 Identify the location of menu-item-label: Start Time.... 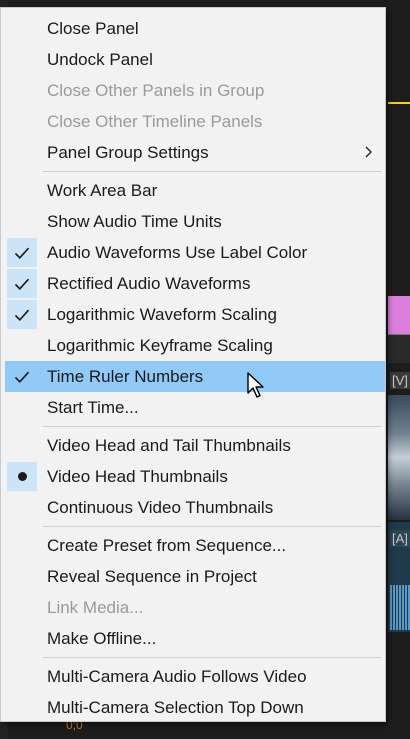
(93, 407).